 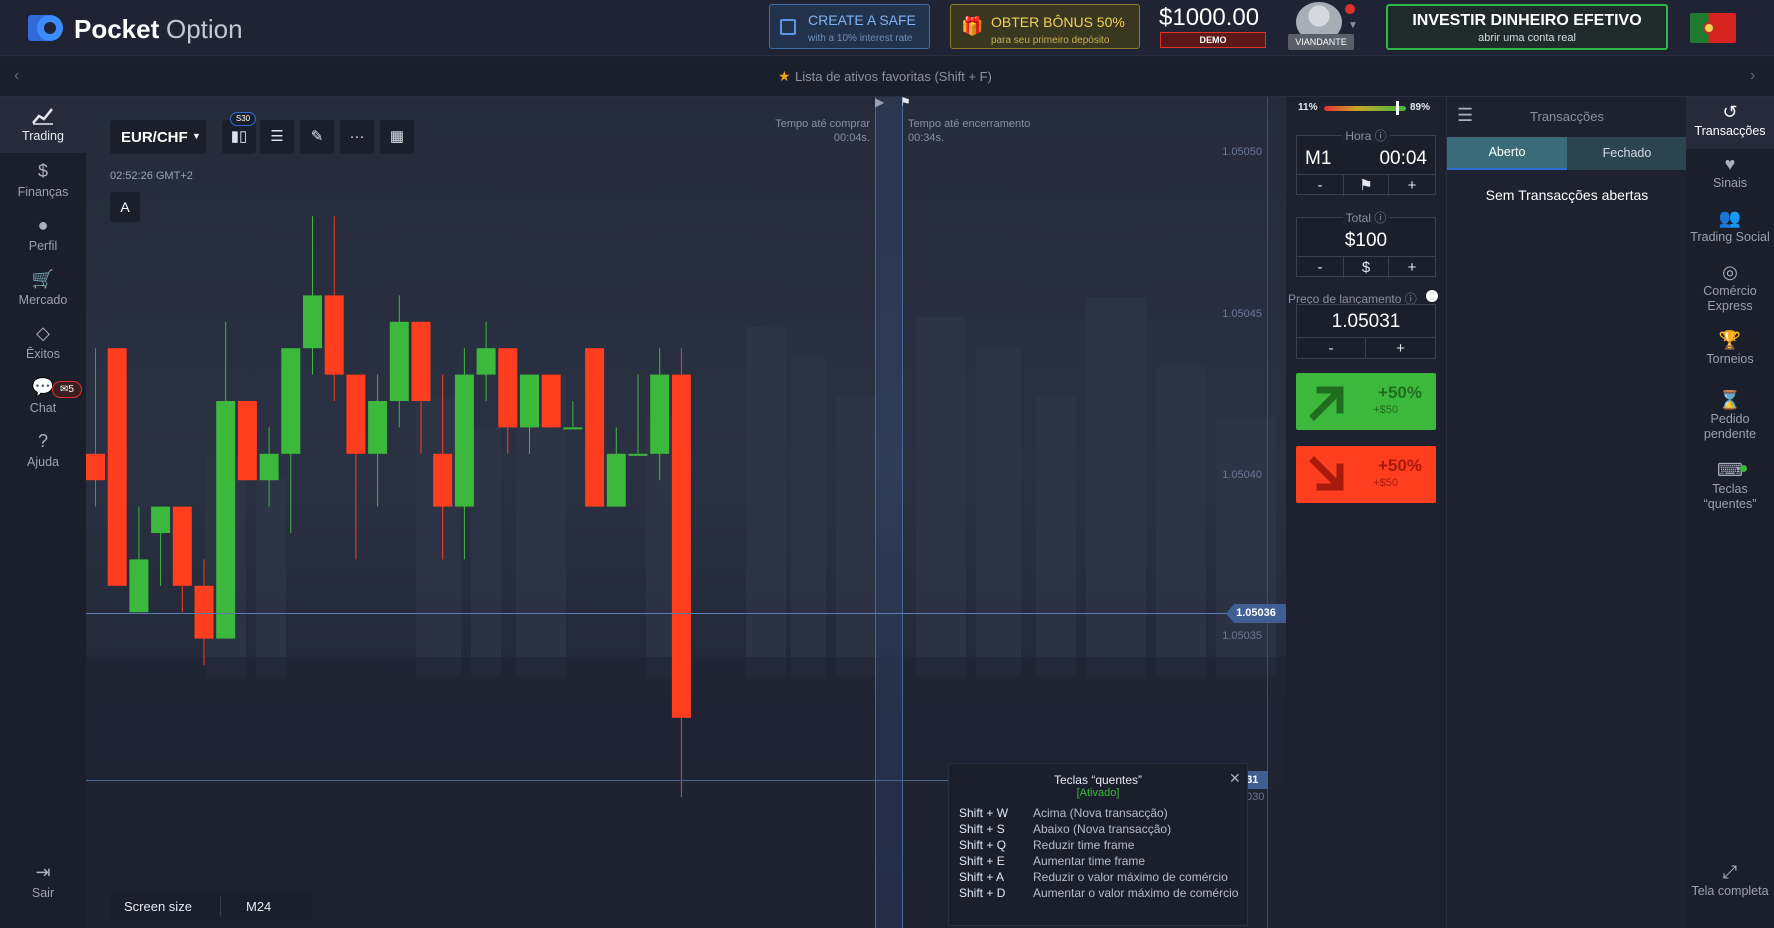 What do you see at coordinates (43, 354) in the screenshot?
I see `sidebar-item-label: Êxitos` at bounding box center [43, 354].